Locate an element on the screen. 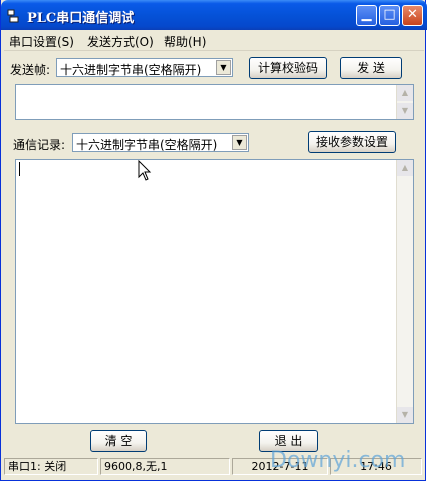 This screenshot has height=483, width=428. menu-help: 帮助(H) is located at coordinates (185, 41).